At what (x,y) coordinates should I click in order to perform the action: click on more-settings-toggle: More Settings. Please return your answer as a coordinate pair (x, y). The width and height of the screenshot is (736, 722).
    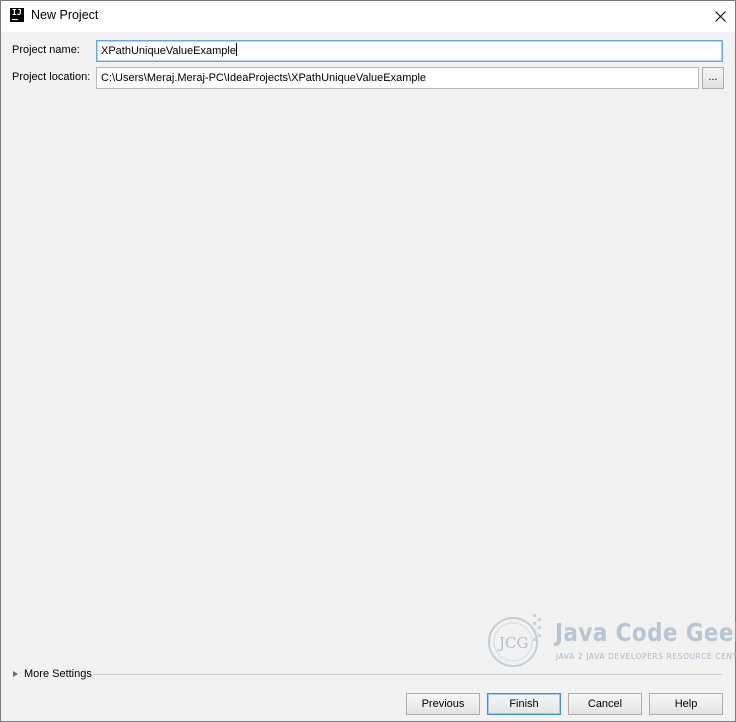
    Looking at the image, I should click on (52, 674).